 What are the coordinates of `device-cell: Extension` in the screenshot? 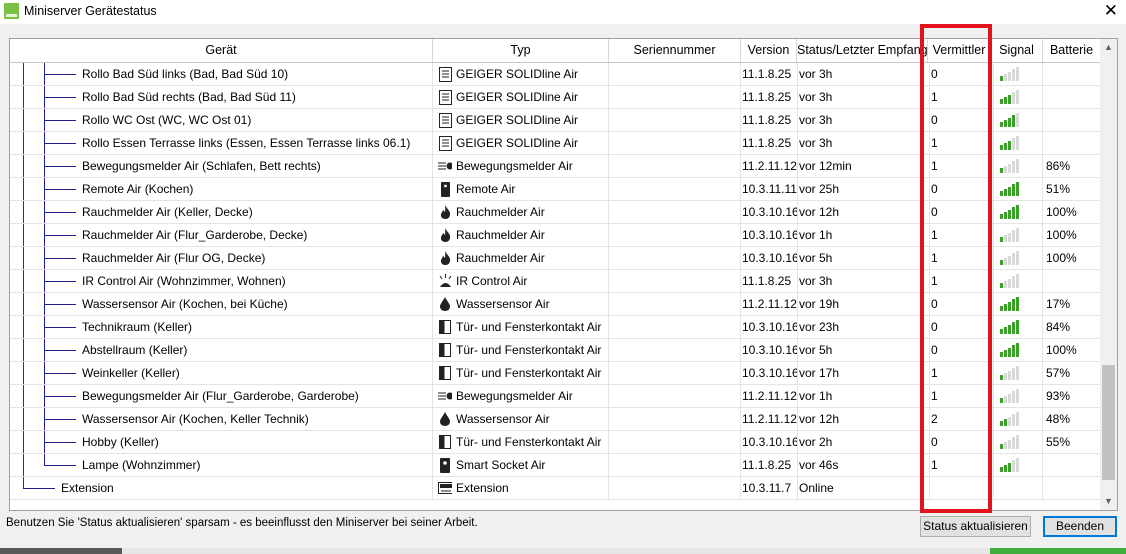 It's located at (221, 488).